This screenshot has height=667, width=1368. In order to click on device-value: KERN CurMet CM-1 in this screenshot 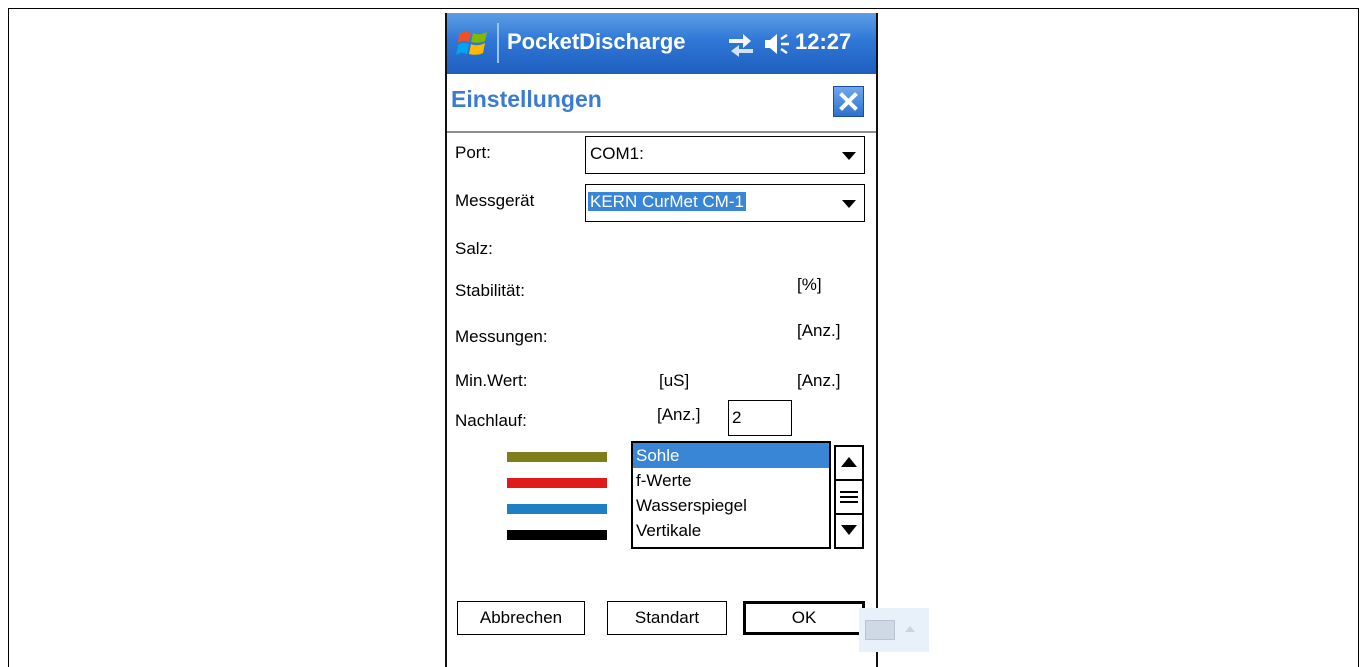, I will do `click(667, 201)`.